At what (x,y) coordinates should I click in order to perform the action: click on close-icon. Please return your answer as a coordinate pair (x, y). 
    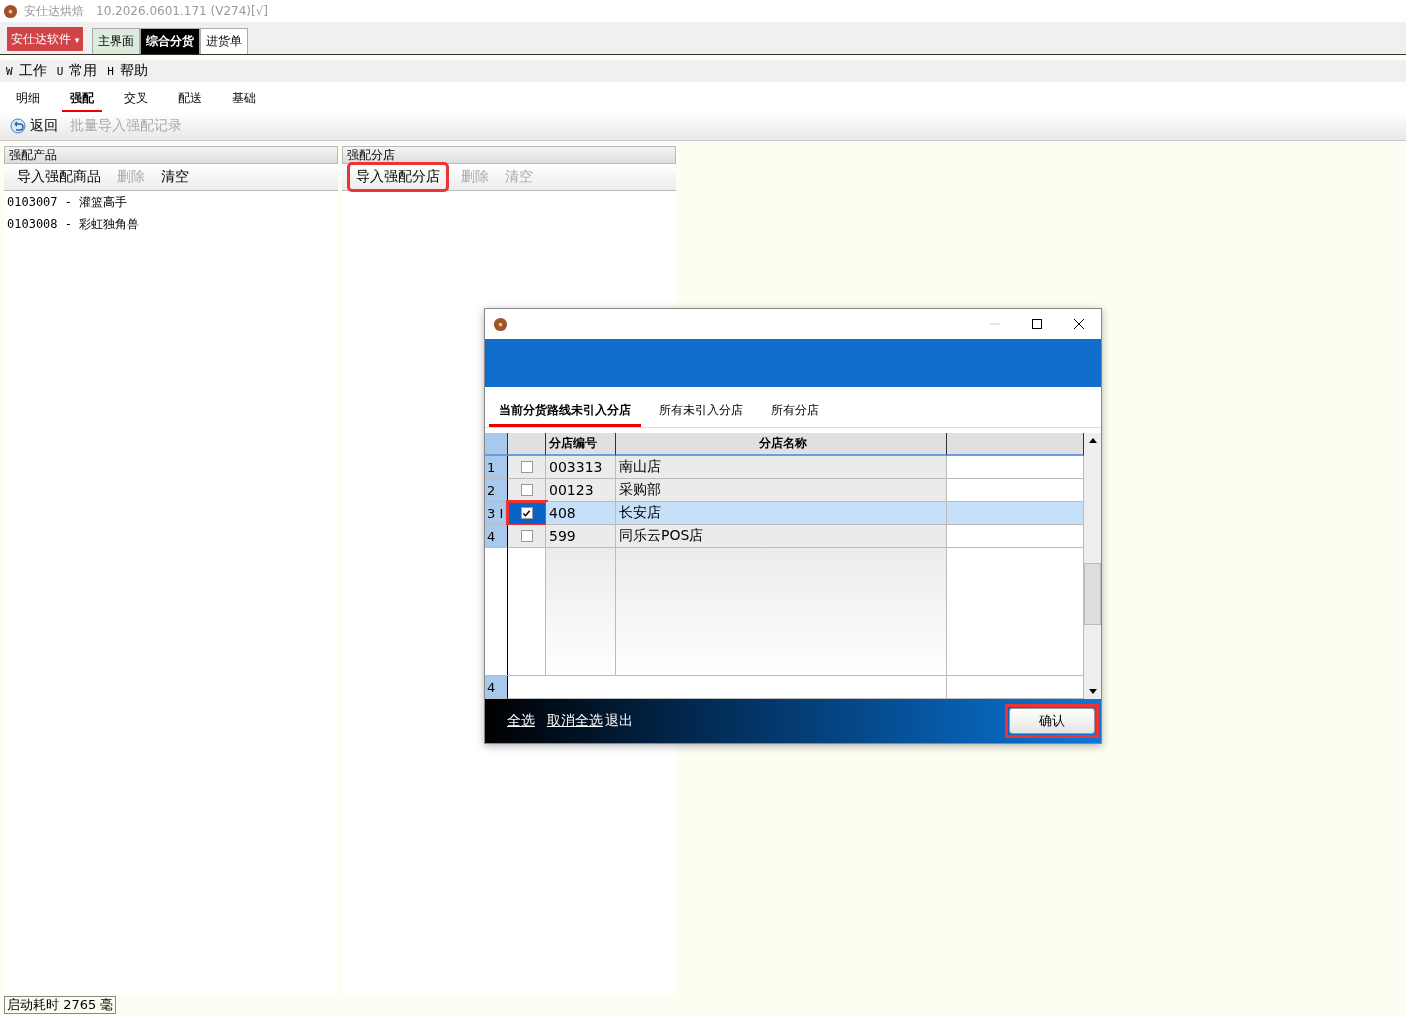
    Looking at the image, I should click on (1079, 324).